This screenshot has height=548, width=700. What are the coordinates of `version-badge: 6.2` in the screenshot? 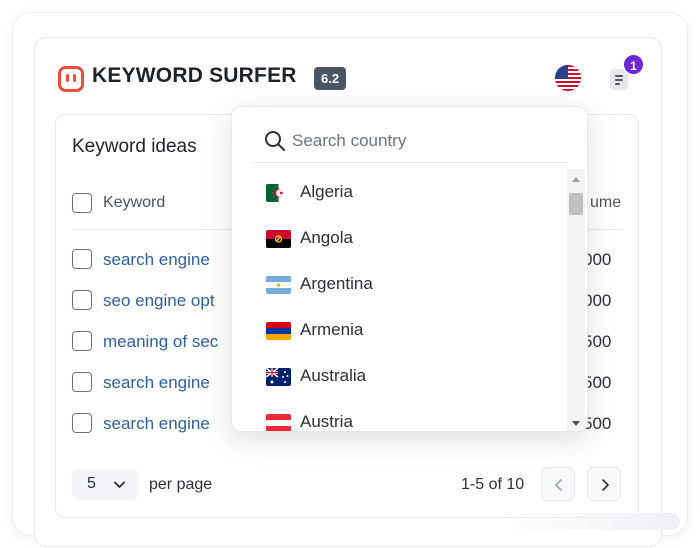 It's located at (330, 78).